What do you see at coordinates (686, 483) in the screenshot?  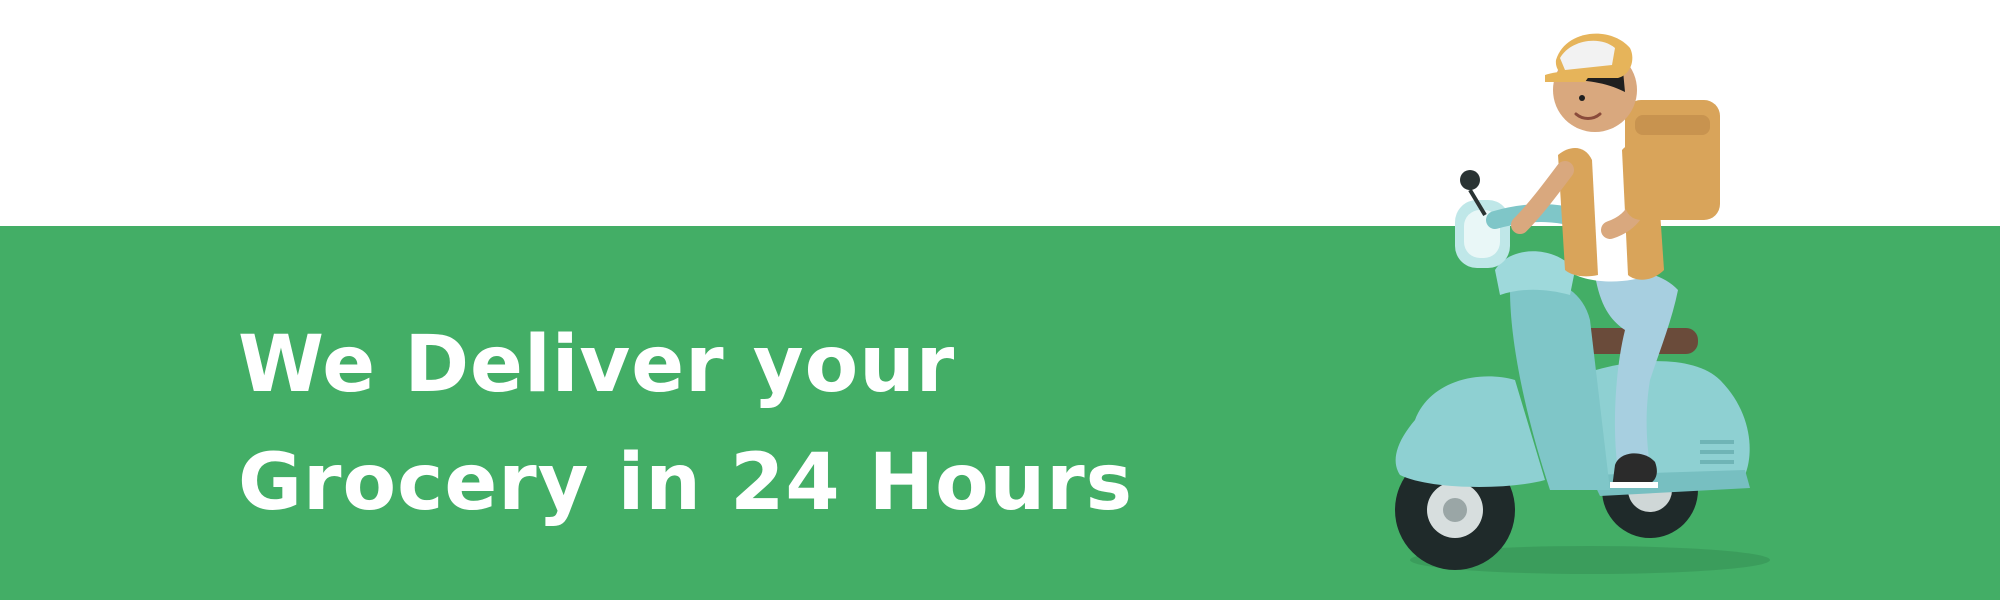 I see `headline-line-2: Grocery in 24 Hours` at bounding box center [686, 483].